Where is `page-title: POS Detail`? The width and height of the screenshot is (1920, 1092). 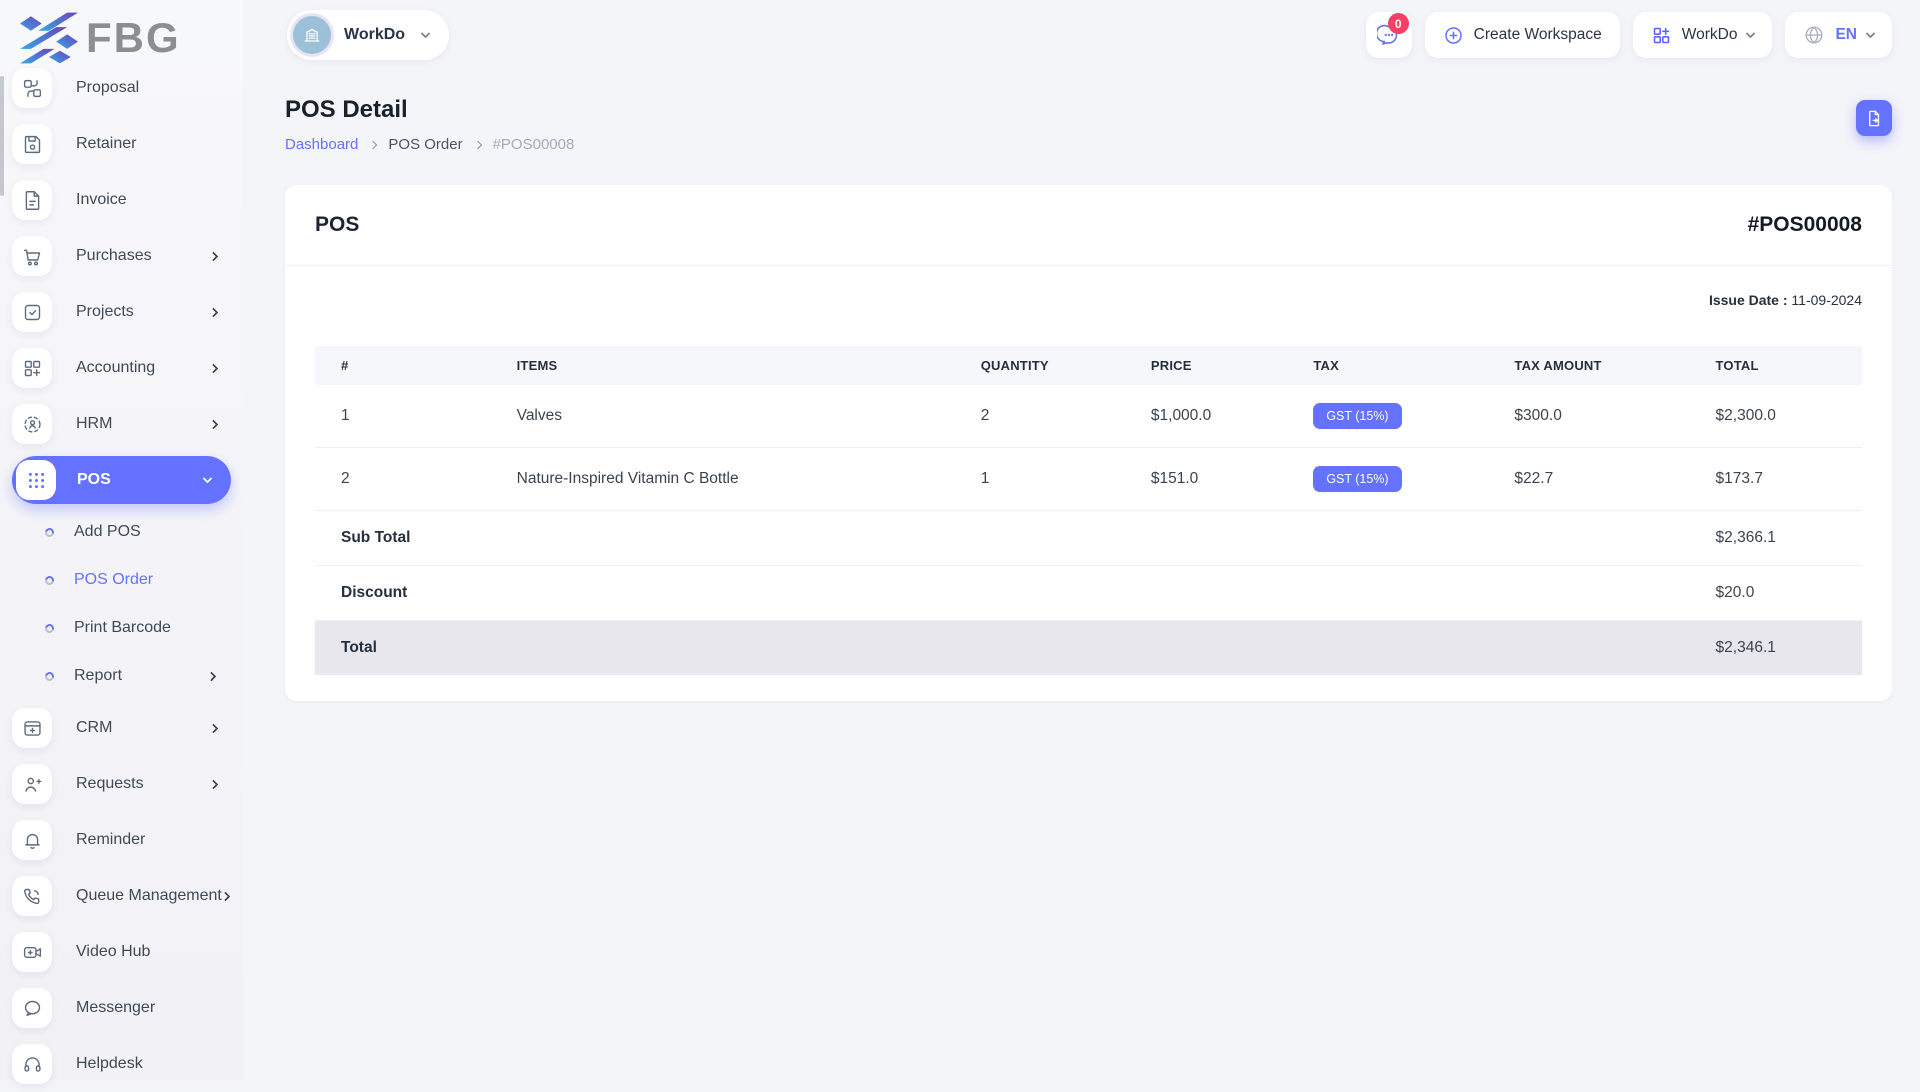 page-title: POS Detail is located at coordinates (346, 109).